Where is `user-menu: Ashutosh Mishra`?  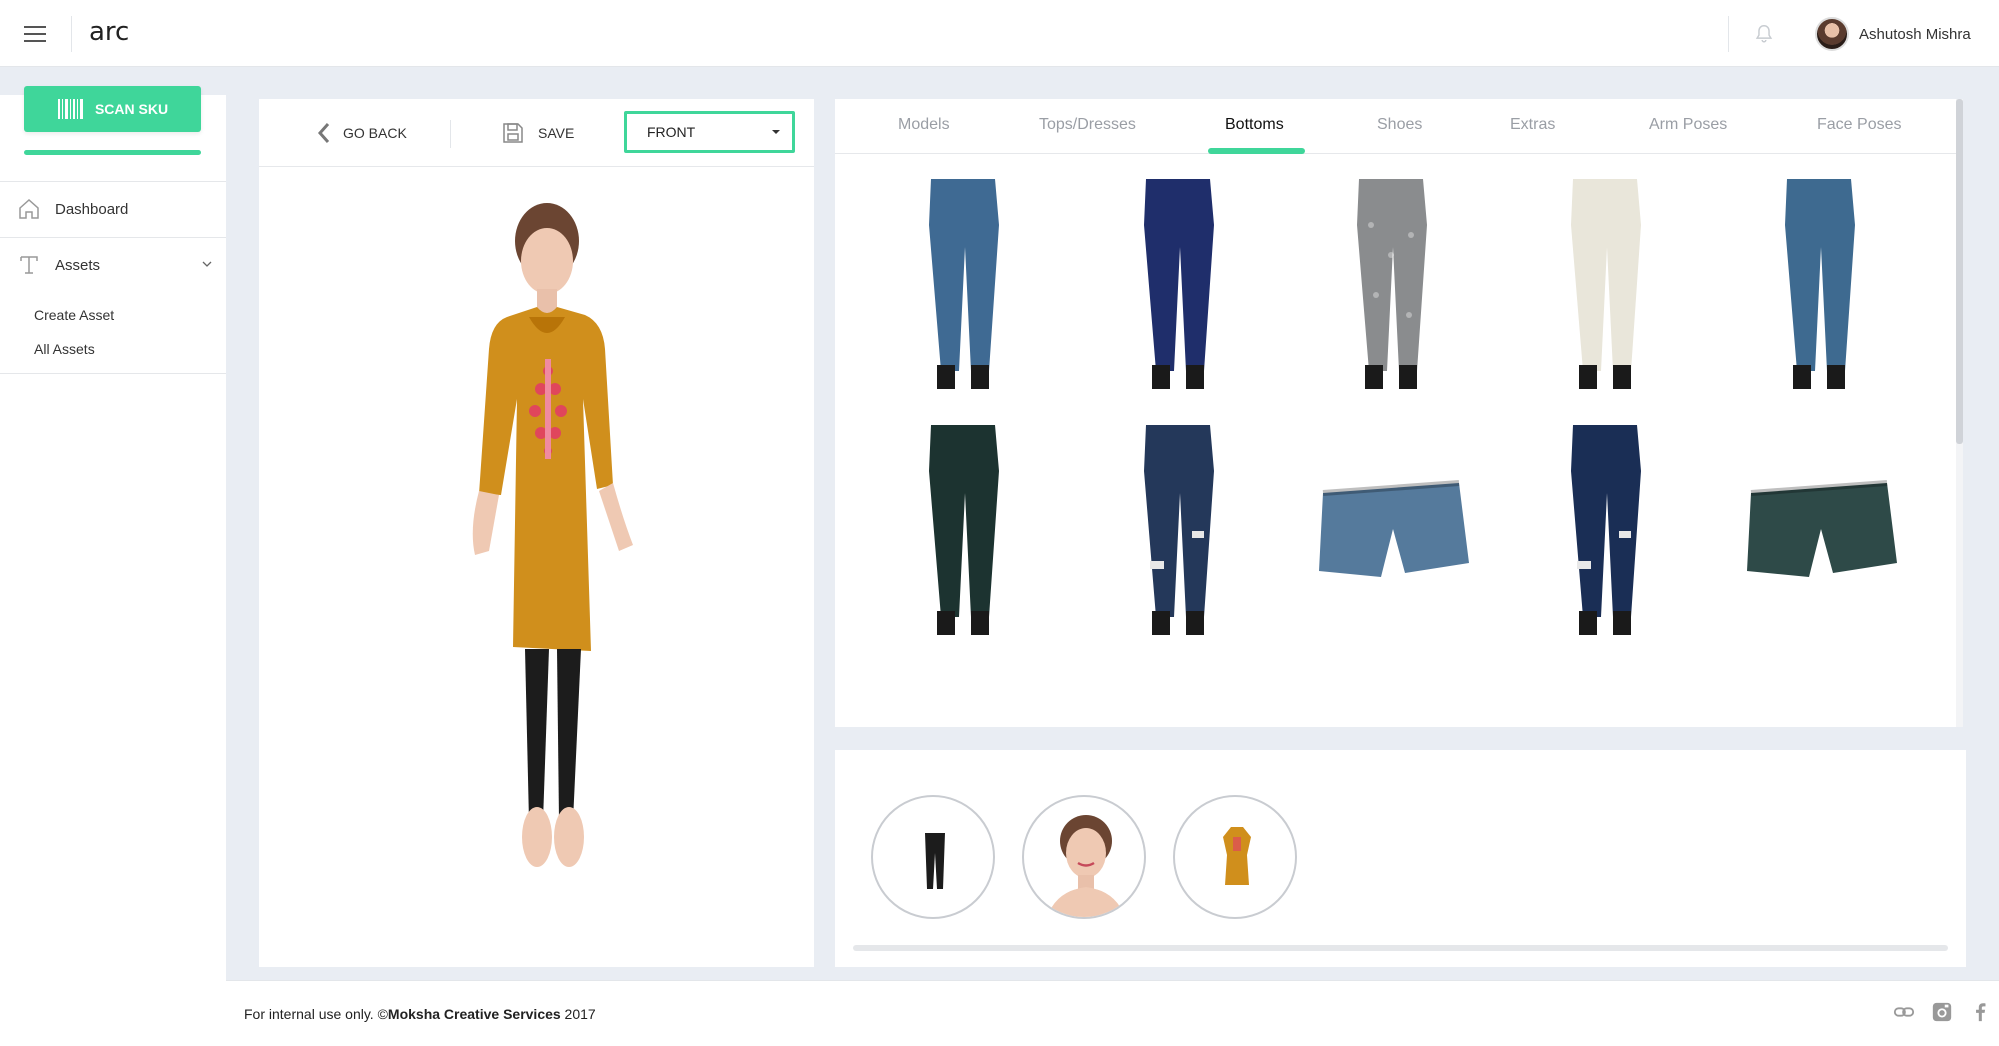 user-menu: Ashutosh Mishra is located at coordinates (1893, 34).